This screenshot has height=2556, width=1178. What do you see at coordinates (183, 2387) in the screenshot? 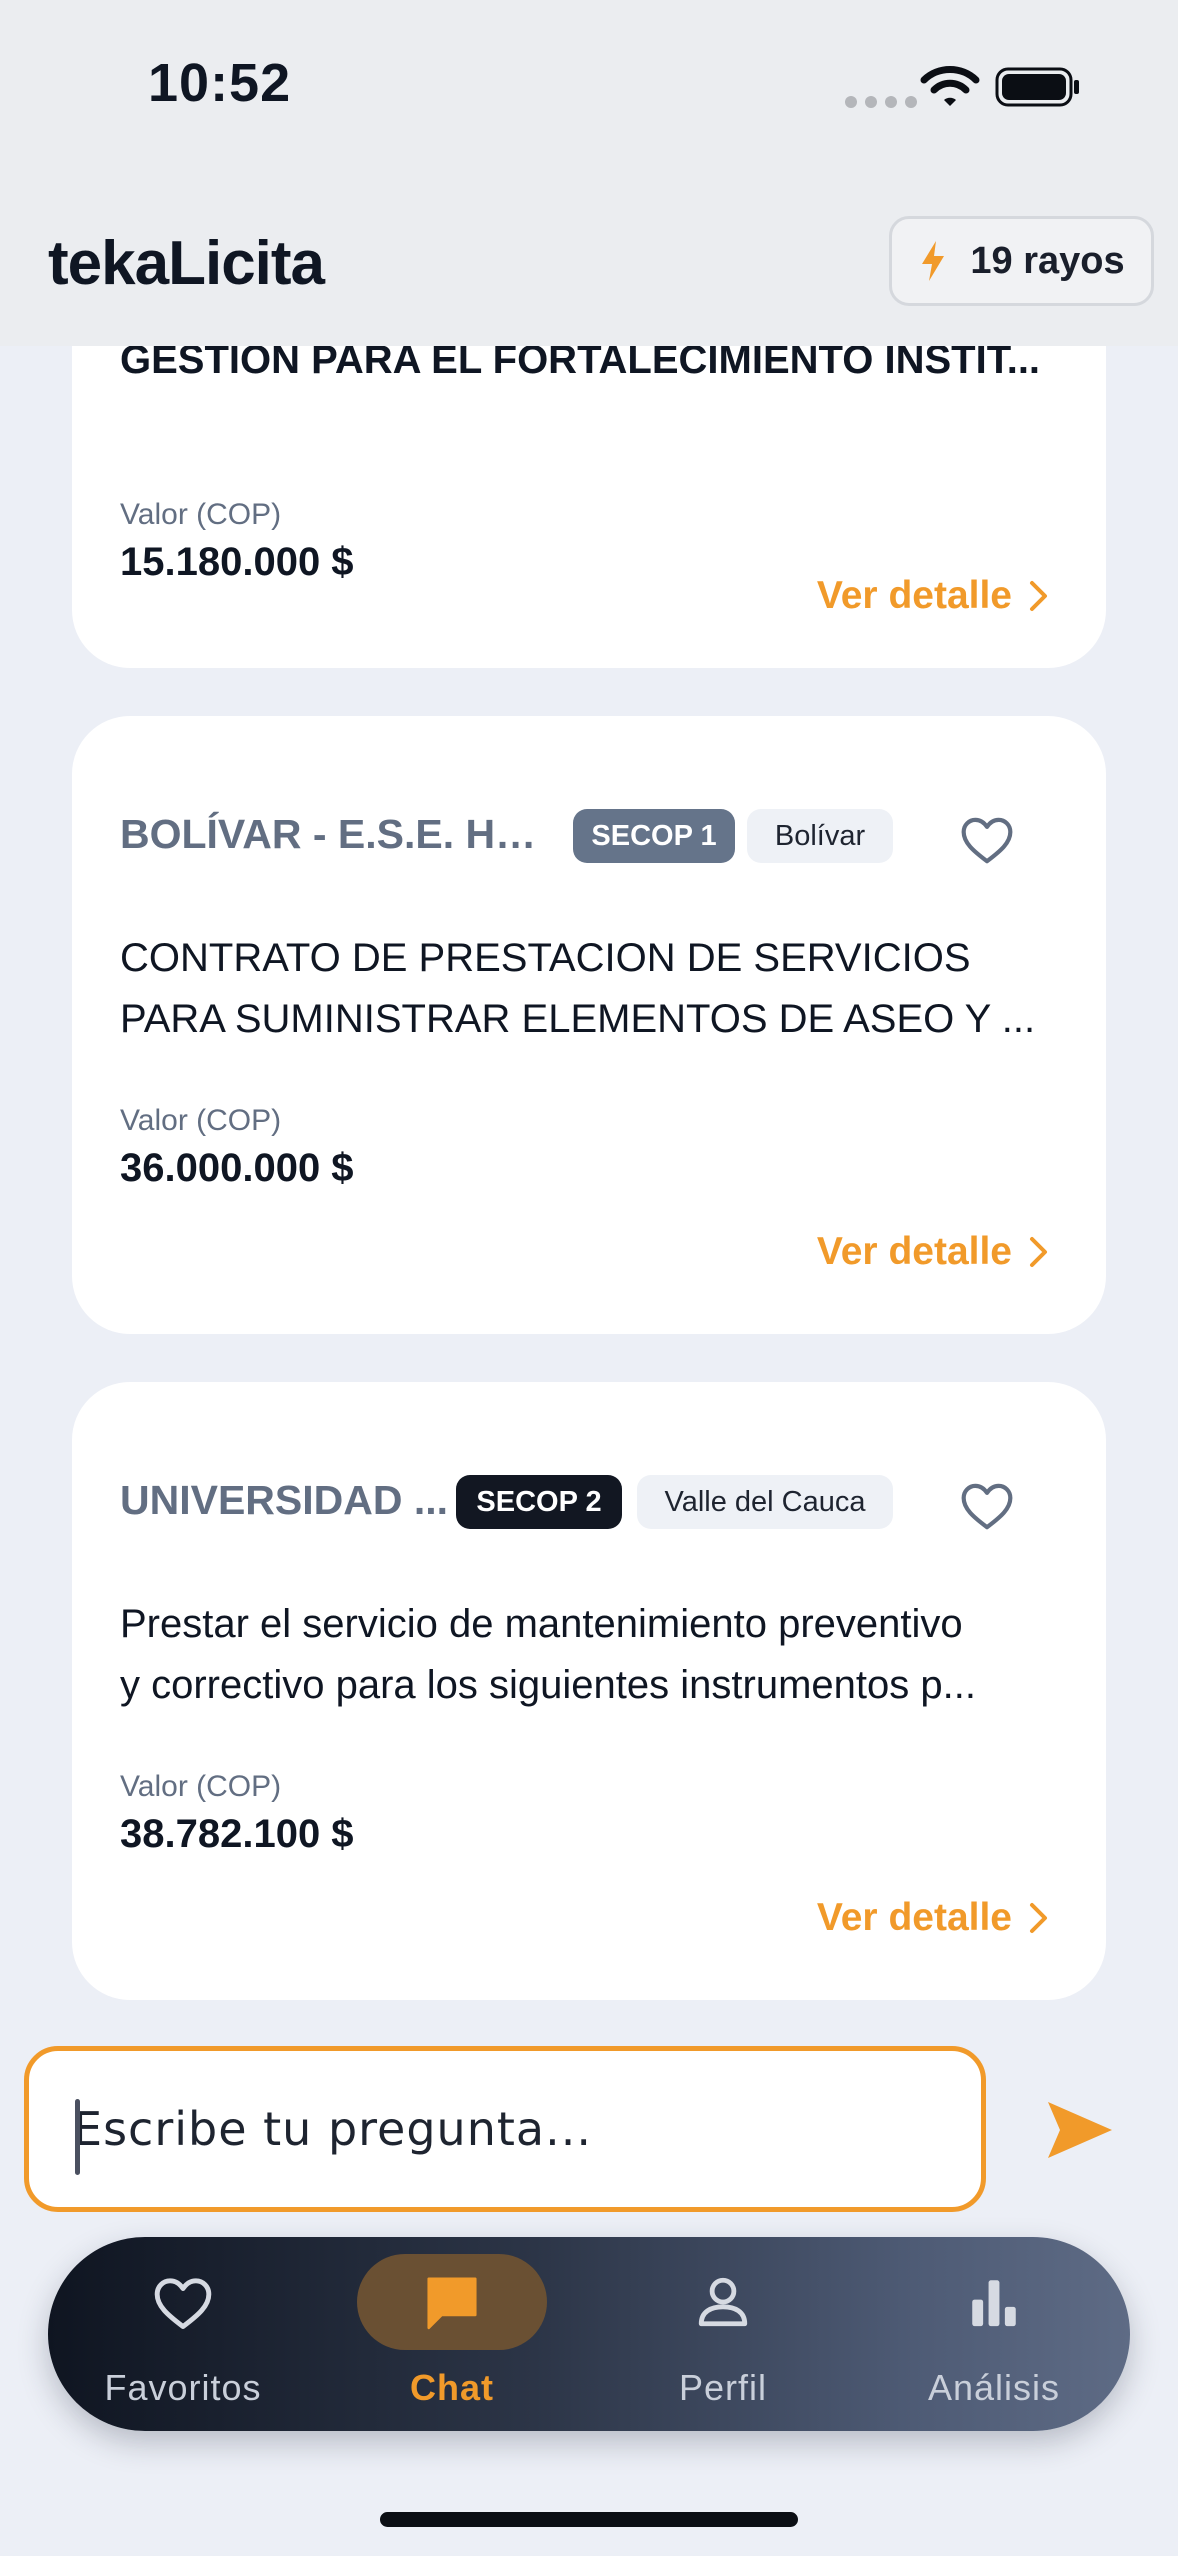
I see `tab-label: Favoritos` at bounding box center [183, 2387].